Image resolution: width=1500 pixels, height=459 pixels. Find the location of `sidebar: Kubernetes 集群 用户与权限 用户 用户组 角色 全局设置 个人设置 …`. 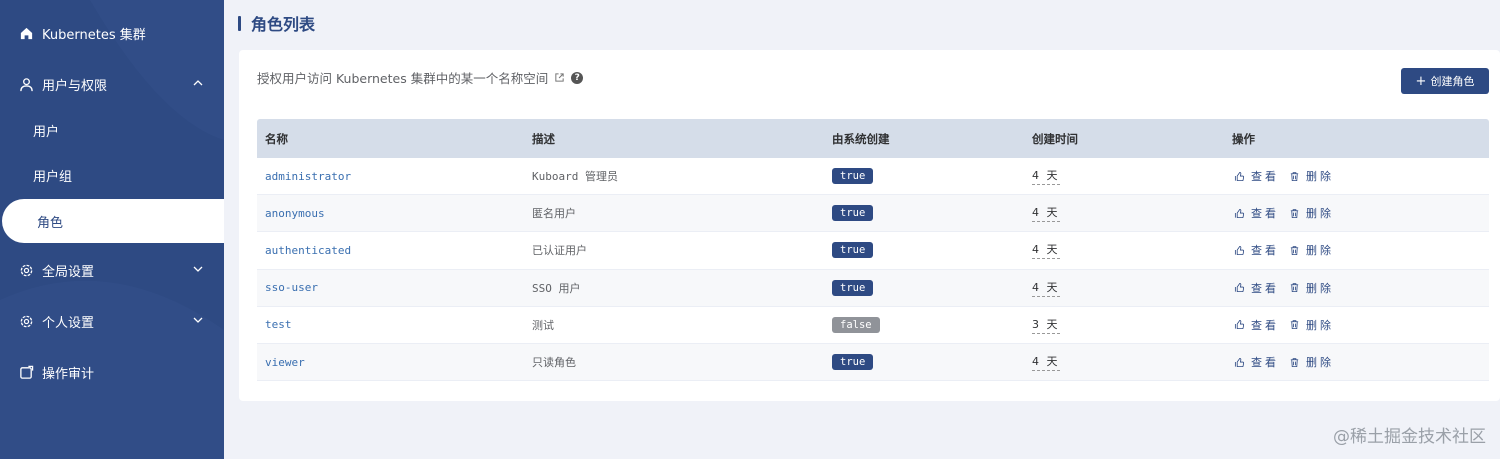

sidebar: Kubernetes 集群 用户与权限 用户 用户组 角色 全局设置 个人设置 … is located at coordinates (112, 229).